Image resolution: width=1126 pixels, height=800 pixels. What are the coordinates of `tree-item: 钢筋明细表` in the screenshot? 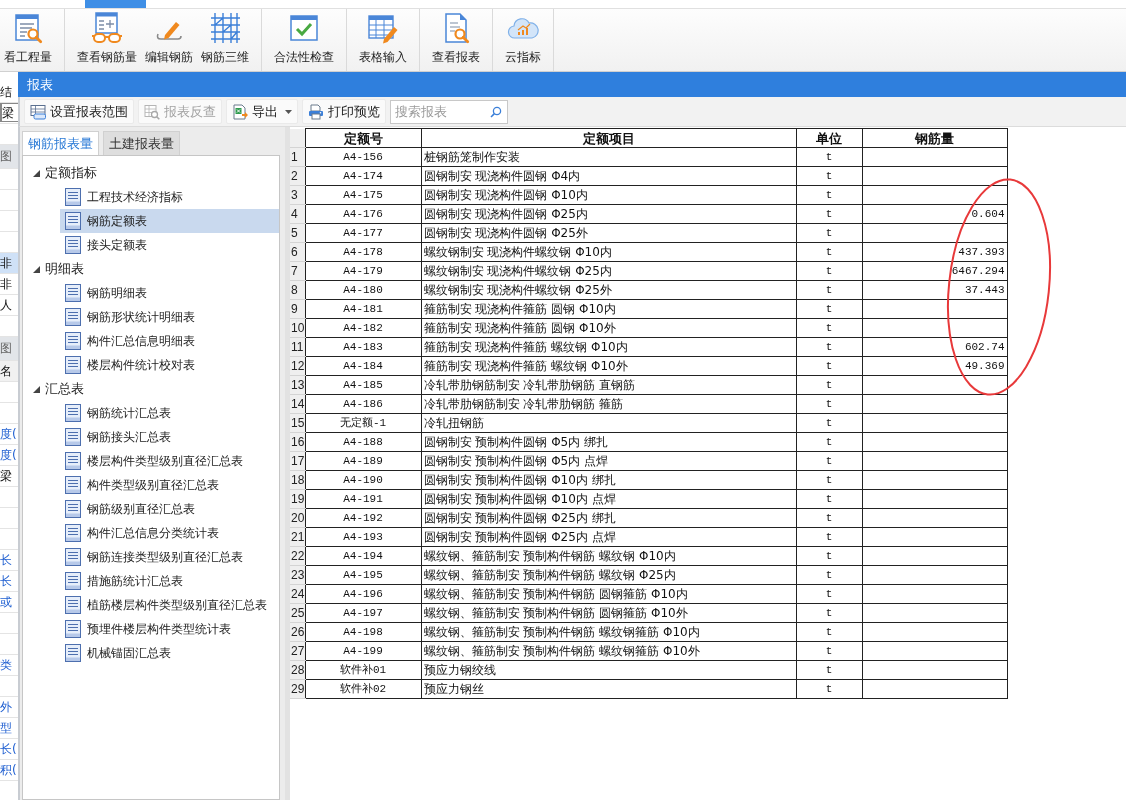 It's located at (169, 293).